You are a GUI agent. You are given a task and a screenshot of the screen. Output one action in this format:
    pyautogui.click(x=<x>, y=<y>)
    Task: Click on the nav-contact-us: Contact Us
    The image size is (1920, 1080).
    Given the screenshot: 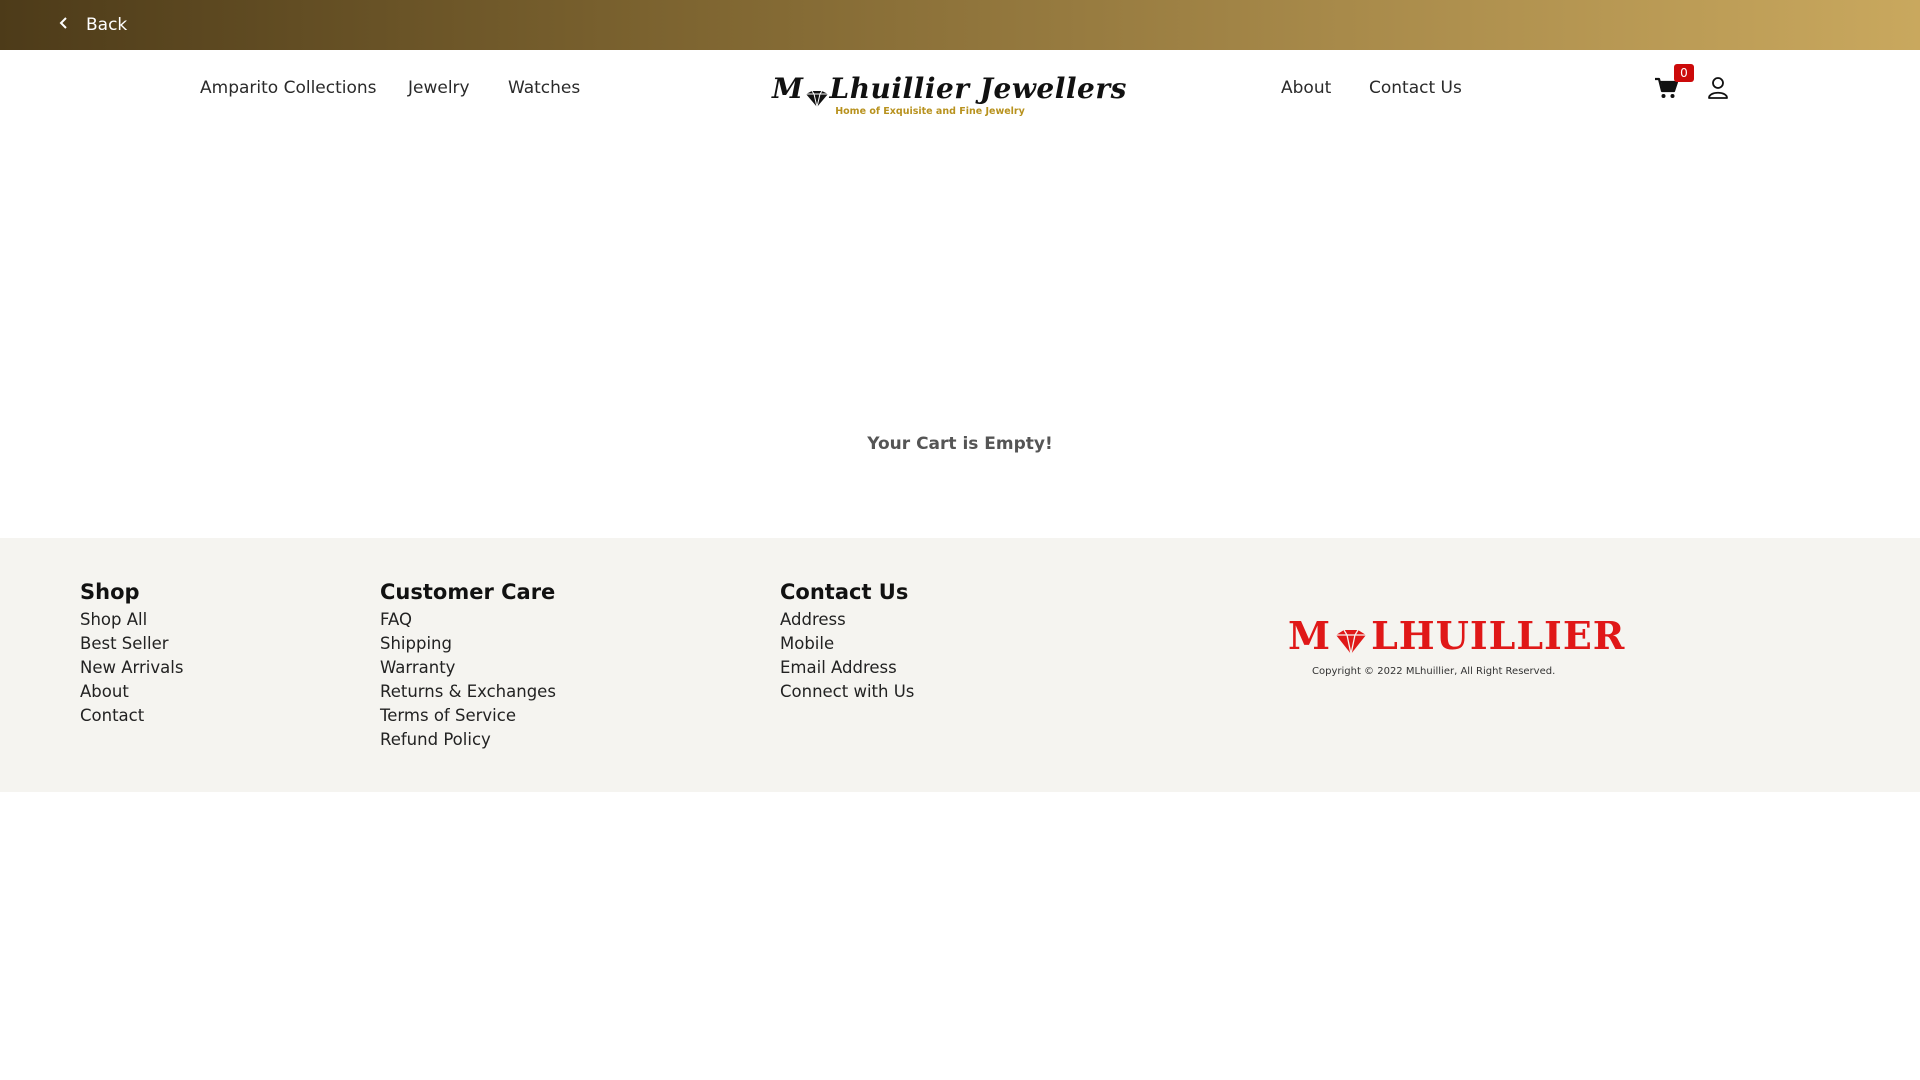 What is the action you would take?
    pyautogui.click(x=1415, y=88)
    